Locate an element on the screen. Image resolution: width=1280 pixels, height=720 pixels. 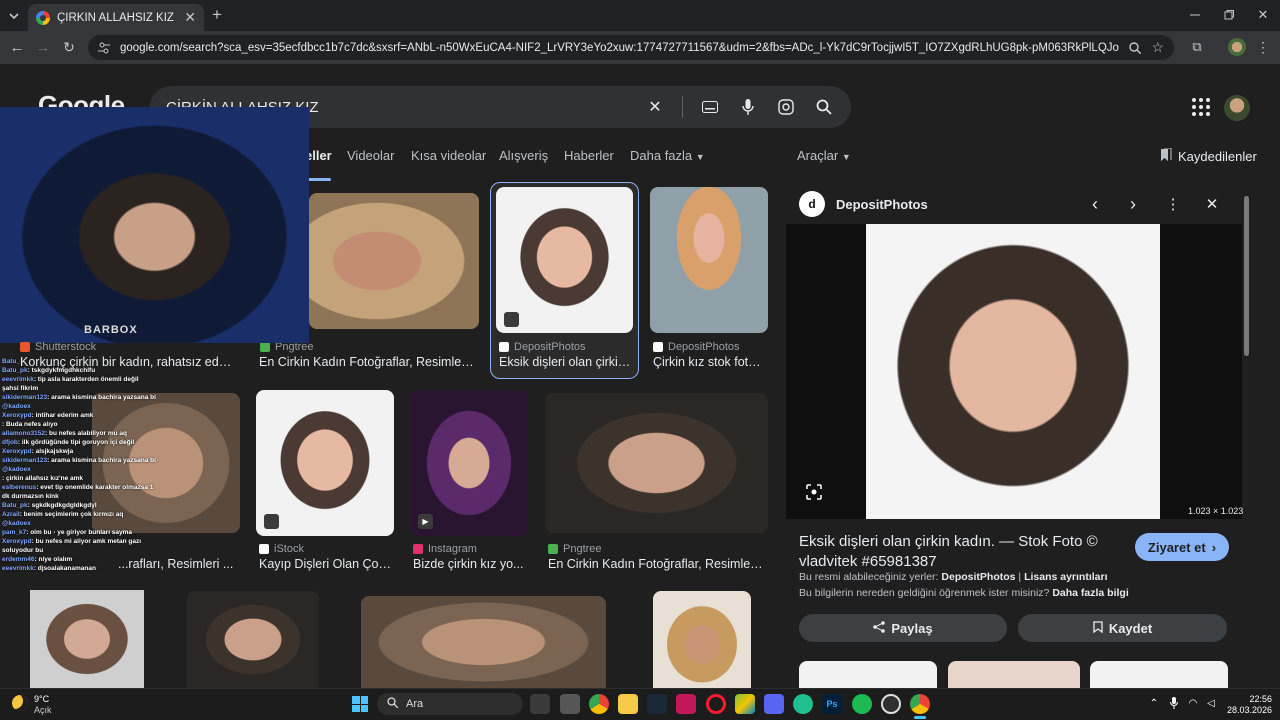
account-avatar is located at coordinates (1237, 108).